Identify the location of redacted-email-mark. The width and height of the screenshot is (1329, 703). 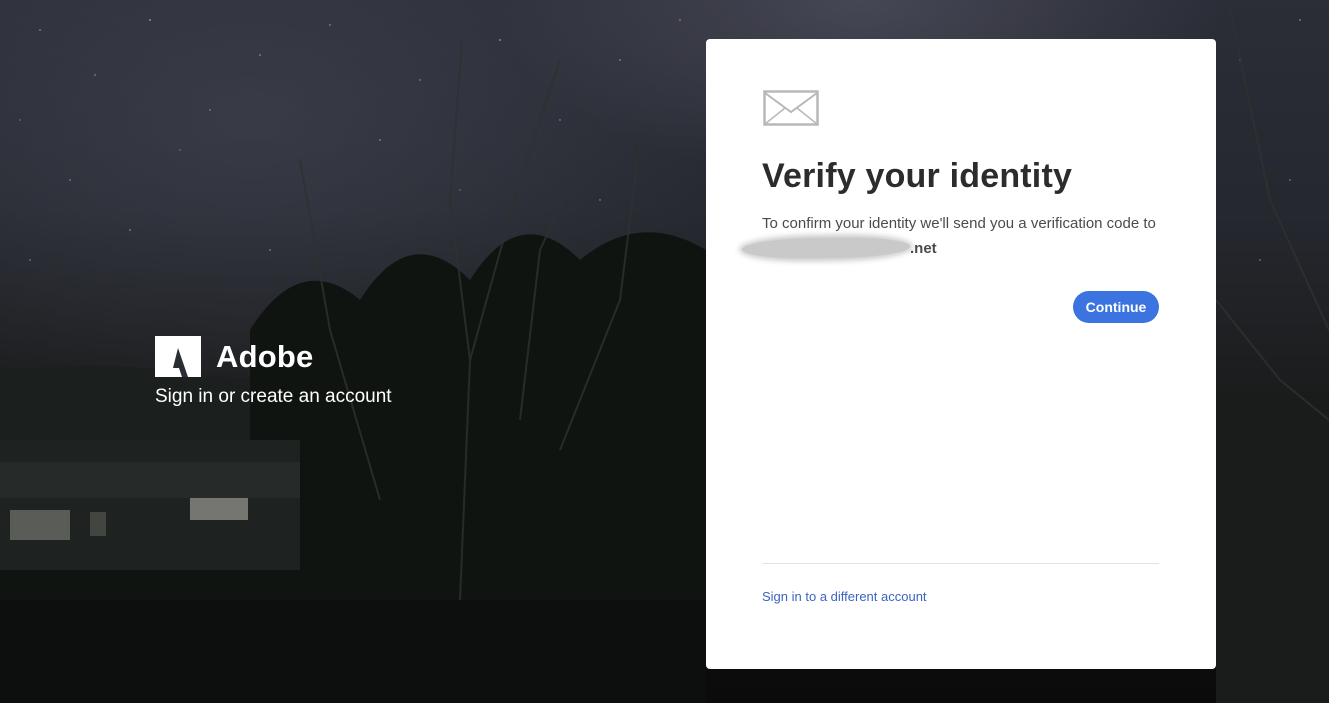
(826, 248).